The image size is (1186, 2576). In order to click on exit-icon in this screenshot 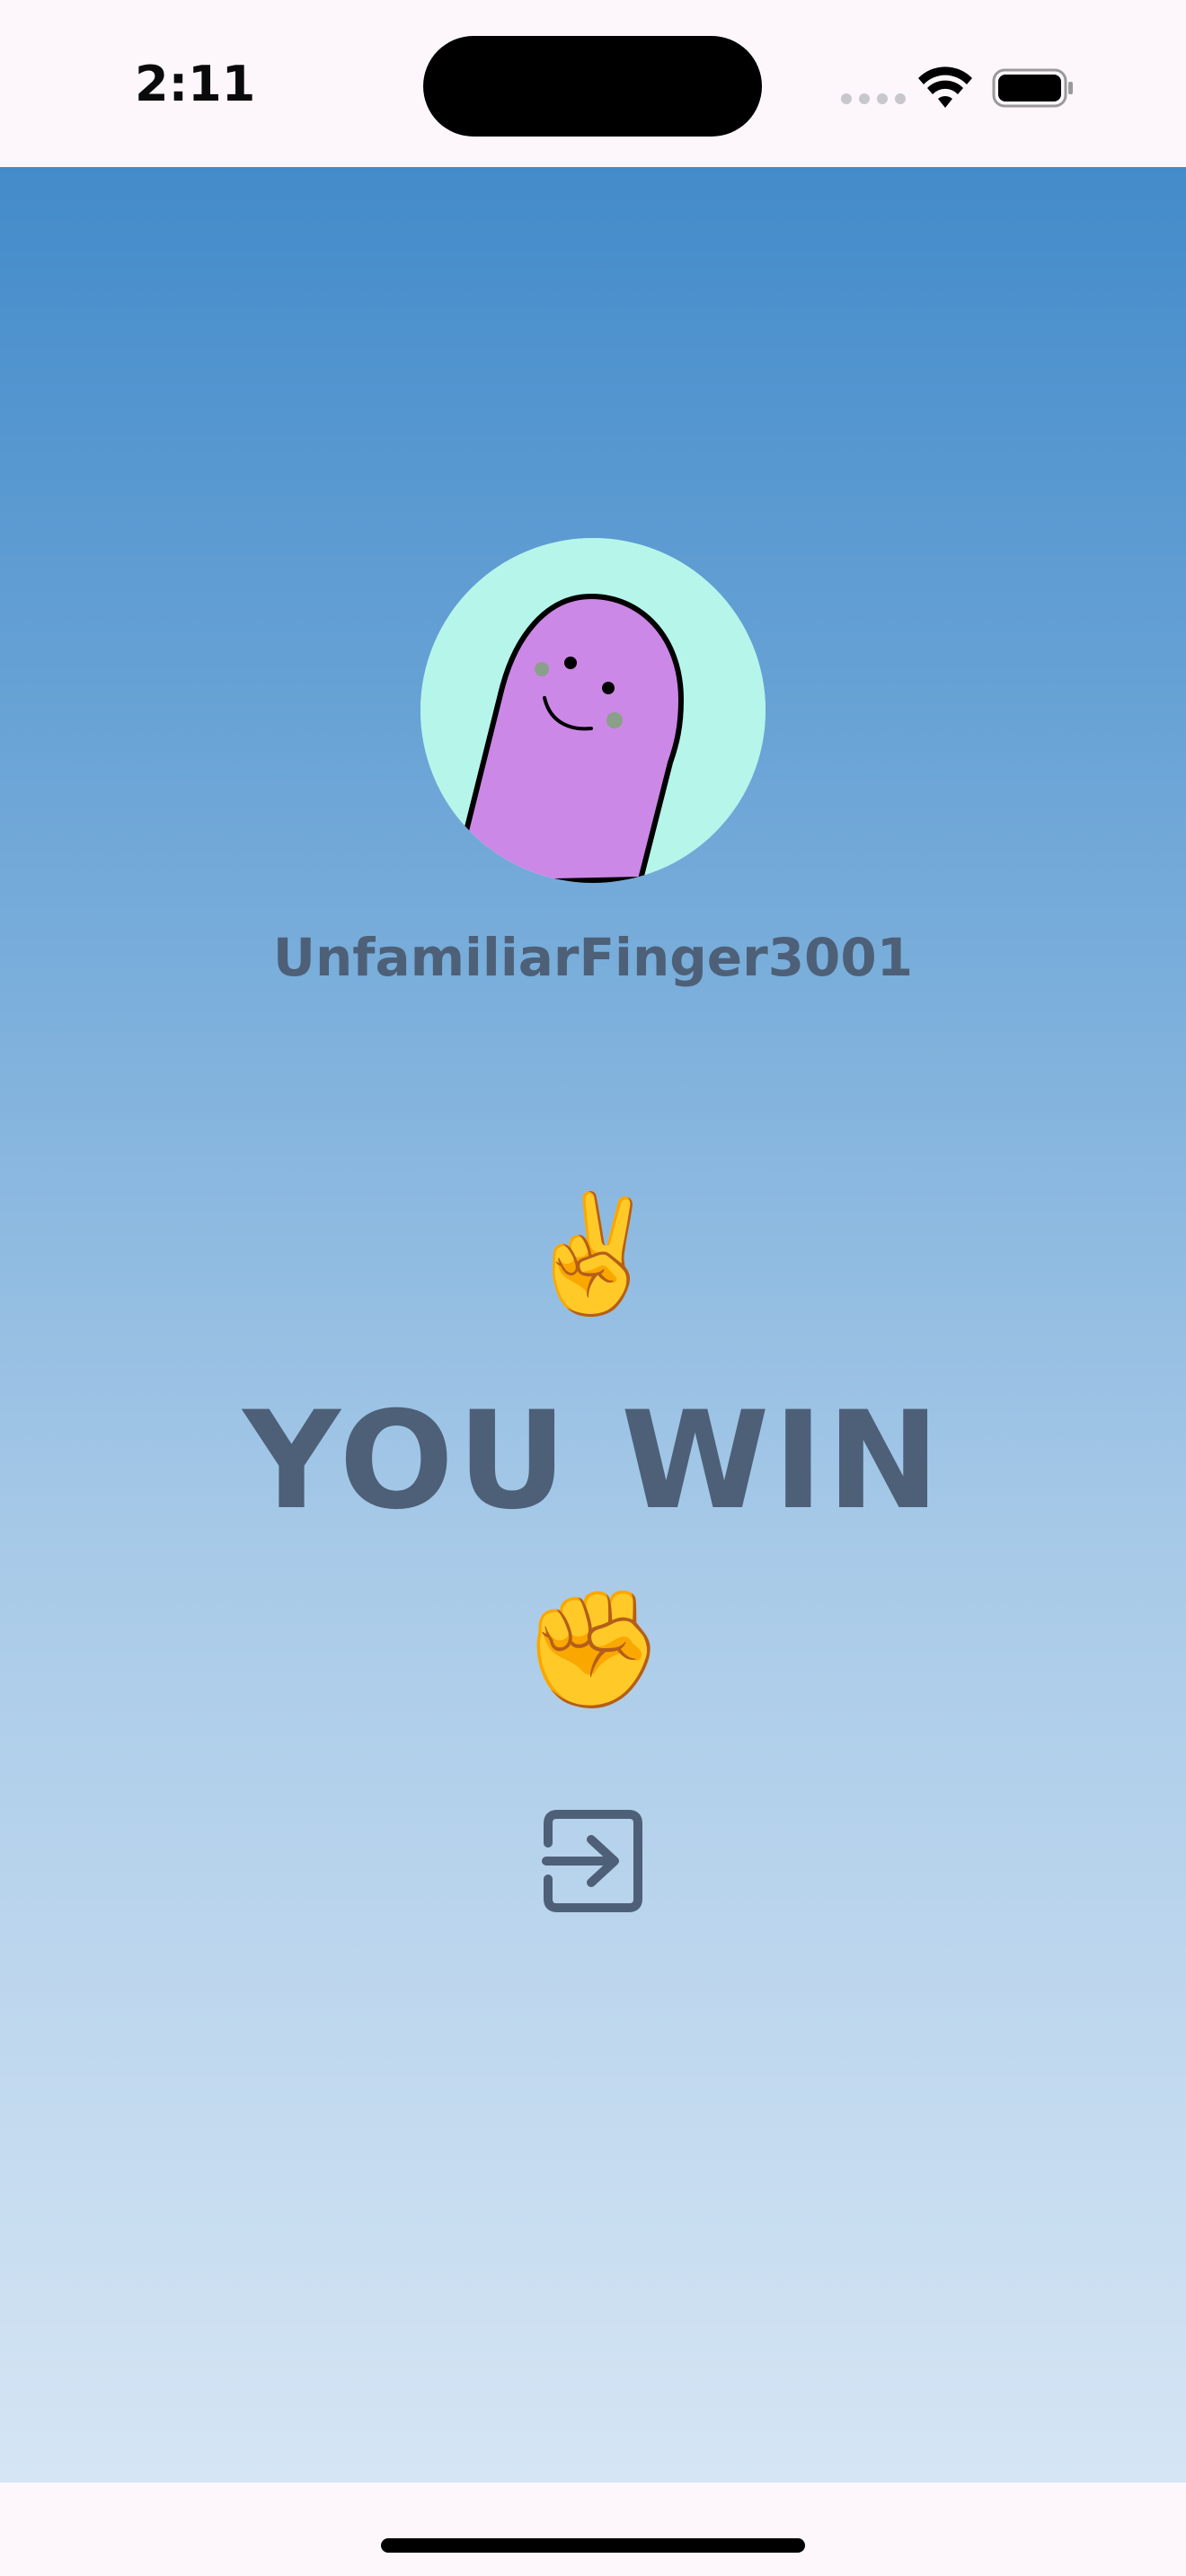, I will do `click(592, 1861)`.